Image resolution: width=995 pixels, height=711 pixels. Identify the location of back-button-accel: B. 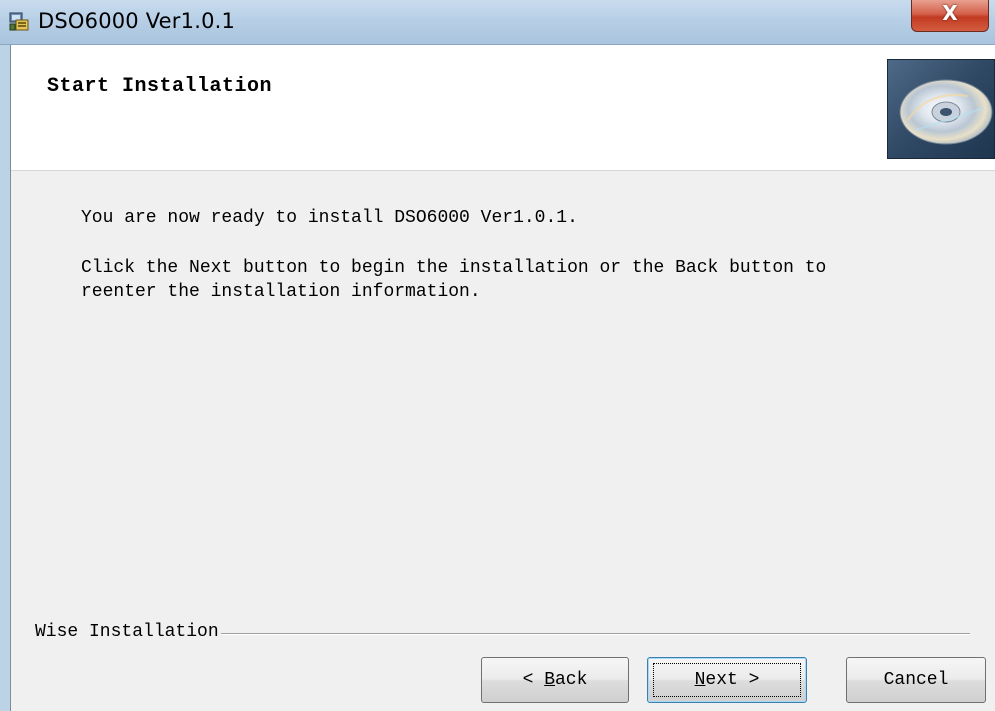
(549, 680).